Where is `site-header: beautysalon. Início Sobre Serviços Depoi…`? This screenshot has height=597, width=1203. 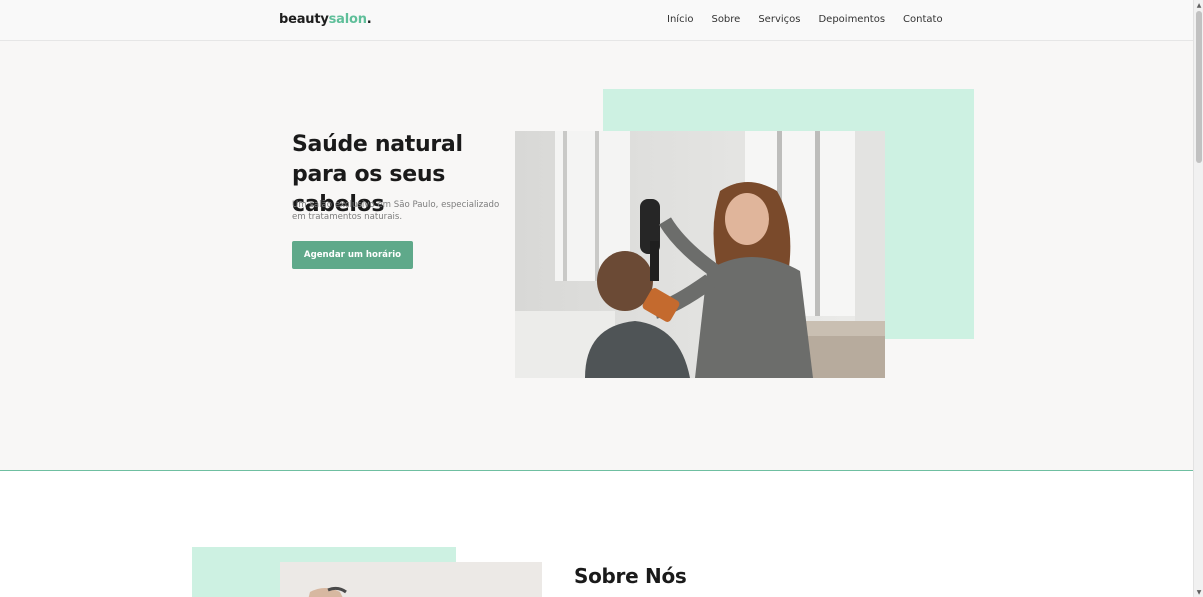
site-header: beautysalon. Início Sobre Serviços Depoi… is located at coordinates (596, 20).